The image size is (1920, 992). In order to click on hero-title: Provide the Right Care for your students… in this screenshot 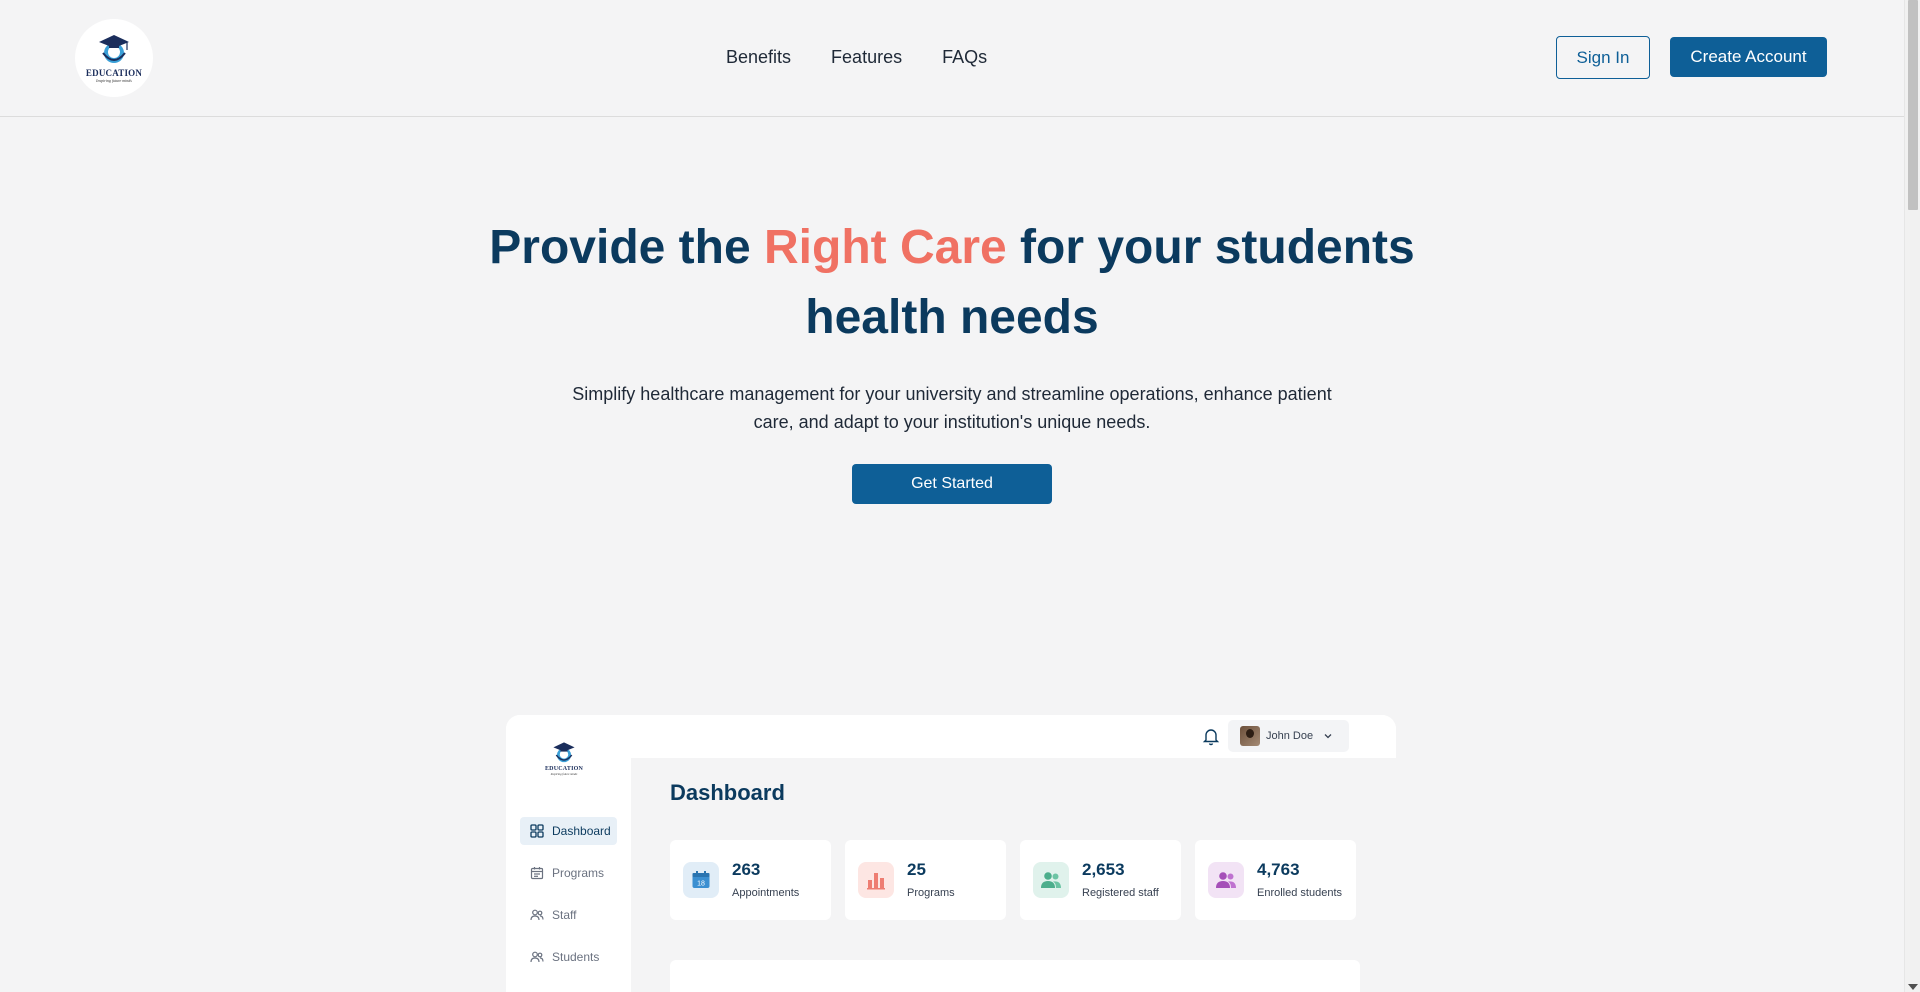, I will do `click(952, 283)`.